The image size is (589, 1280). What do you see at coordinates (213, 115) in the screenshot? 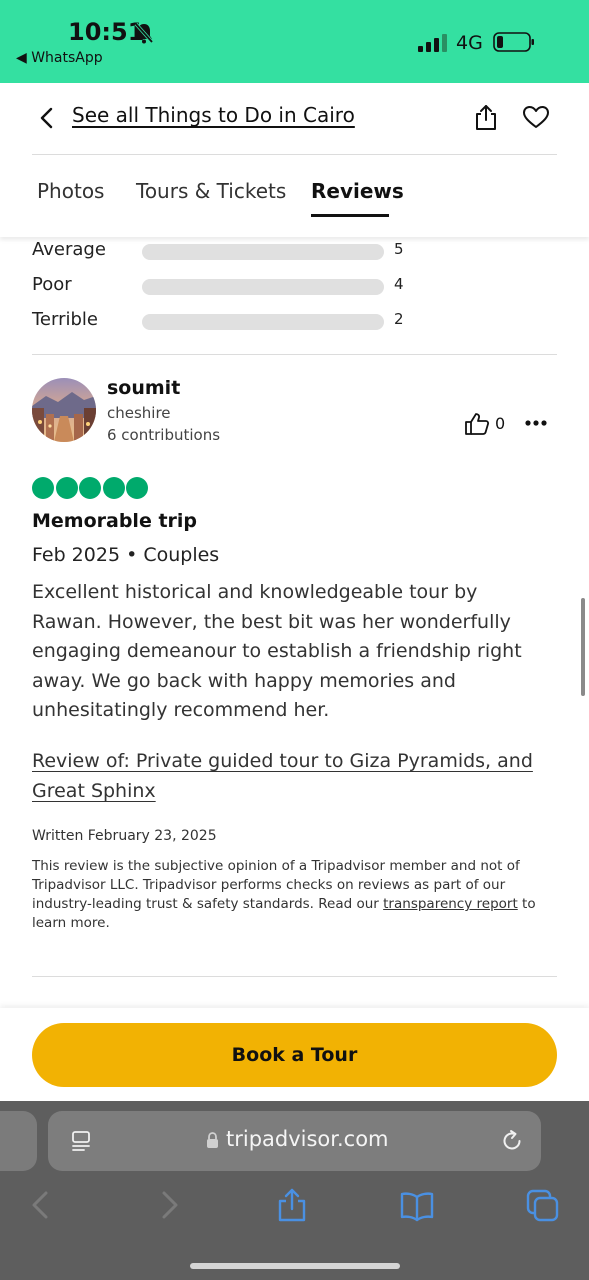
I see `see-all-things-link: See all Things to Do in Cairo` at bounding box center [213, 115].